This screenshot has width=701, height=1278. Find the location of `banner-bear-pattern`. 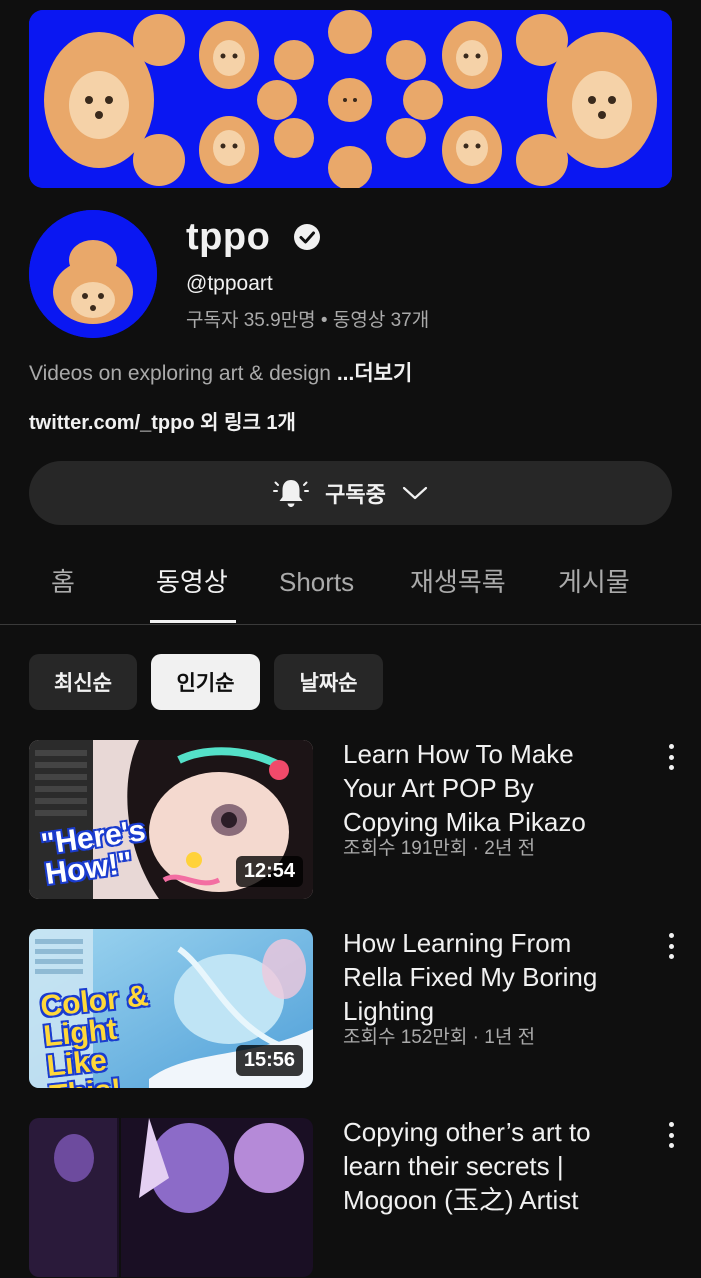

banner-bear-pattern is located at coordinates (350, 99).